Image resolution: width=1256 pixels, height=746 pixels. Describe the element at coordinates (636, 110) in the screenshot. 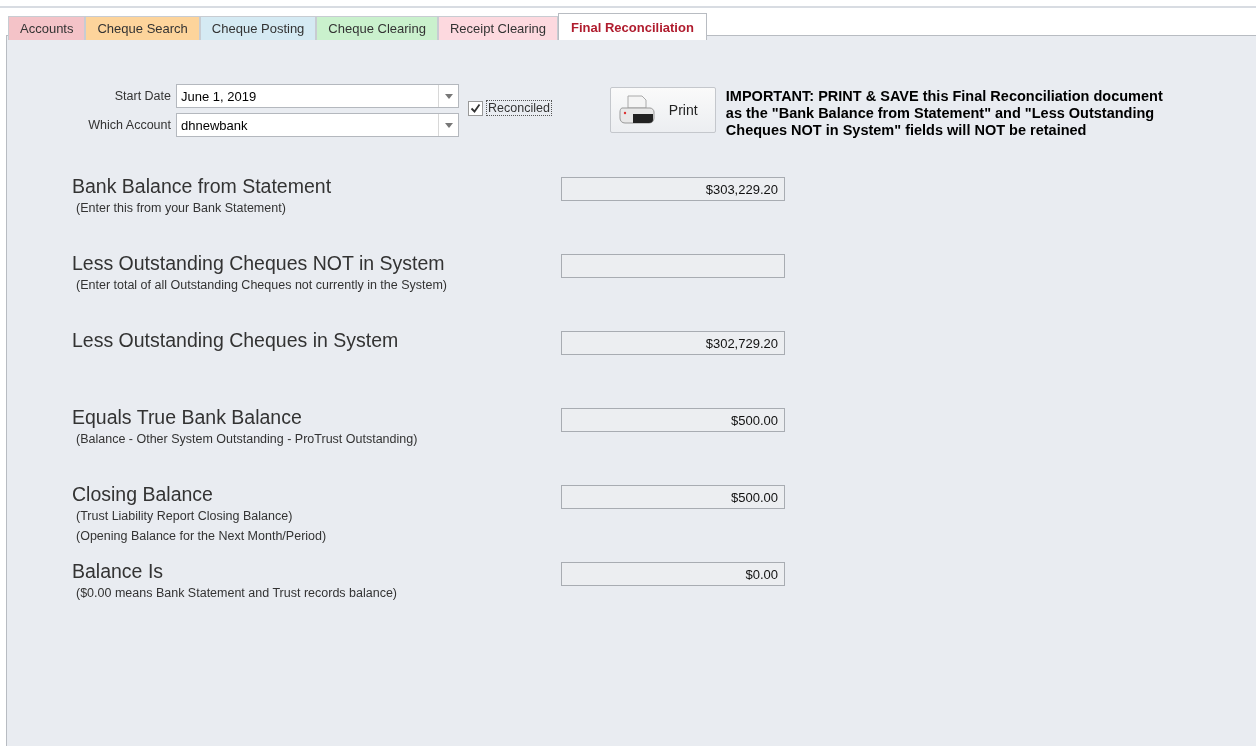

I see `printer-icon` at that location.